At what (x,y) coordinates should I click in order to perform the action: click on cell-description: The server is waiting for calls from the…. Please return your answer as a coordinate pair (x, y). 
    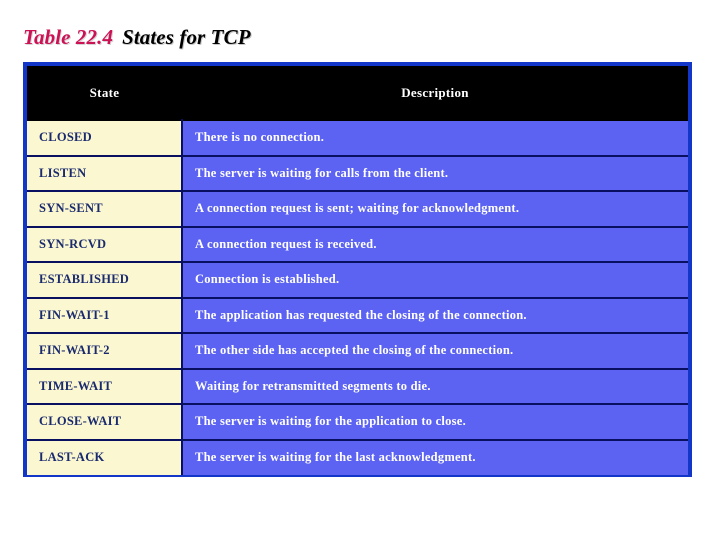
    Looking at the image, I should click on (435, 172).